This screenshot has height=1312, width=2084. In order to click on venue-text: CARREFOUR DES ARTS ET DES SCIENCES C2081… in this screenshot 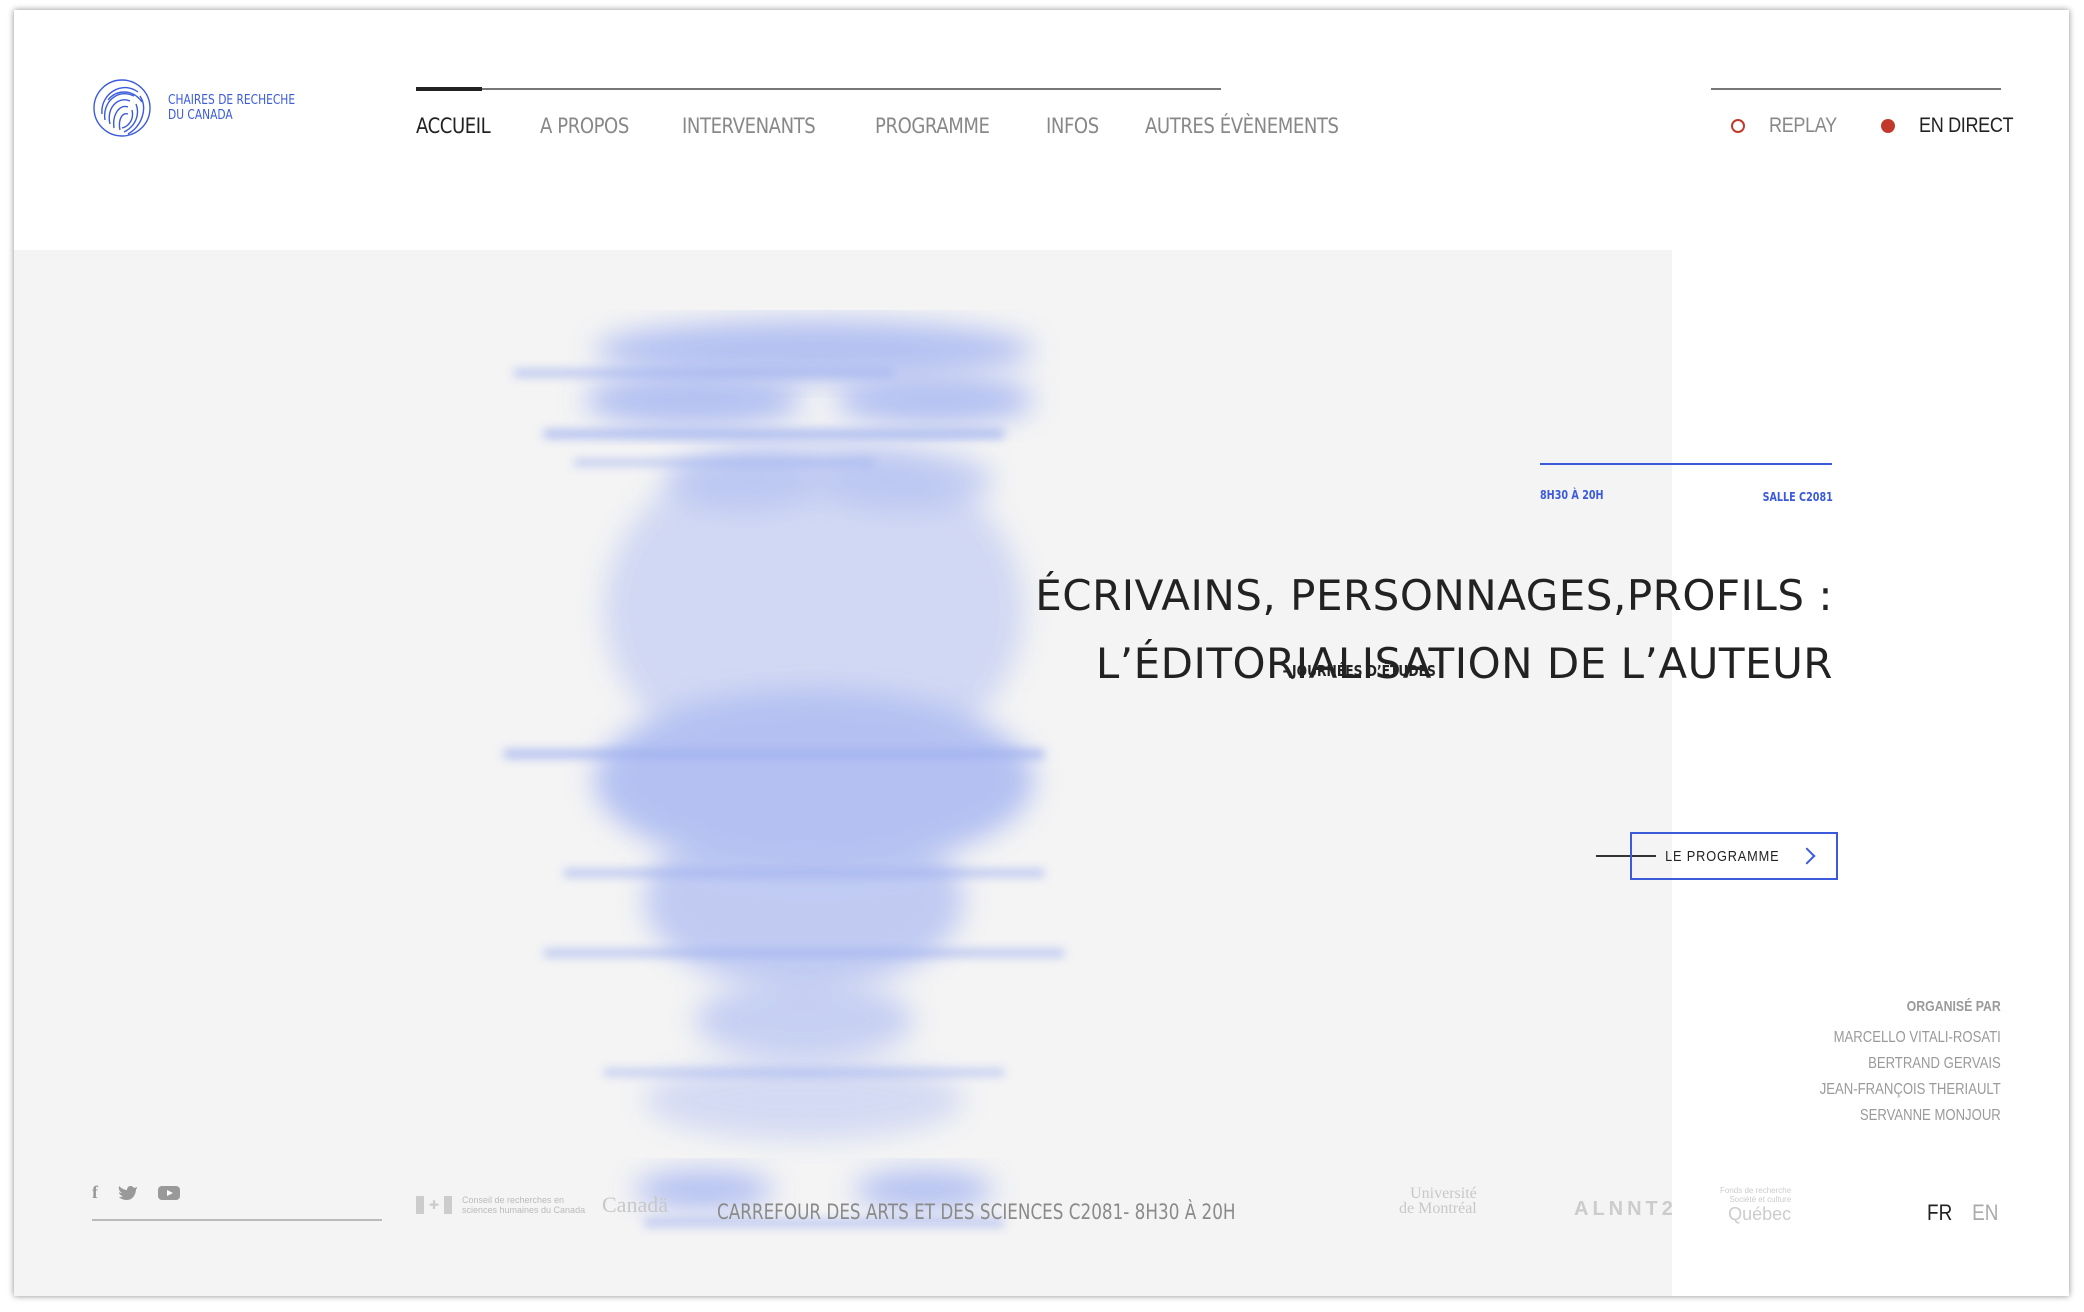, I will do `click(976, 1212)`.